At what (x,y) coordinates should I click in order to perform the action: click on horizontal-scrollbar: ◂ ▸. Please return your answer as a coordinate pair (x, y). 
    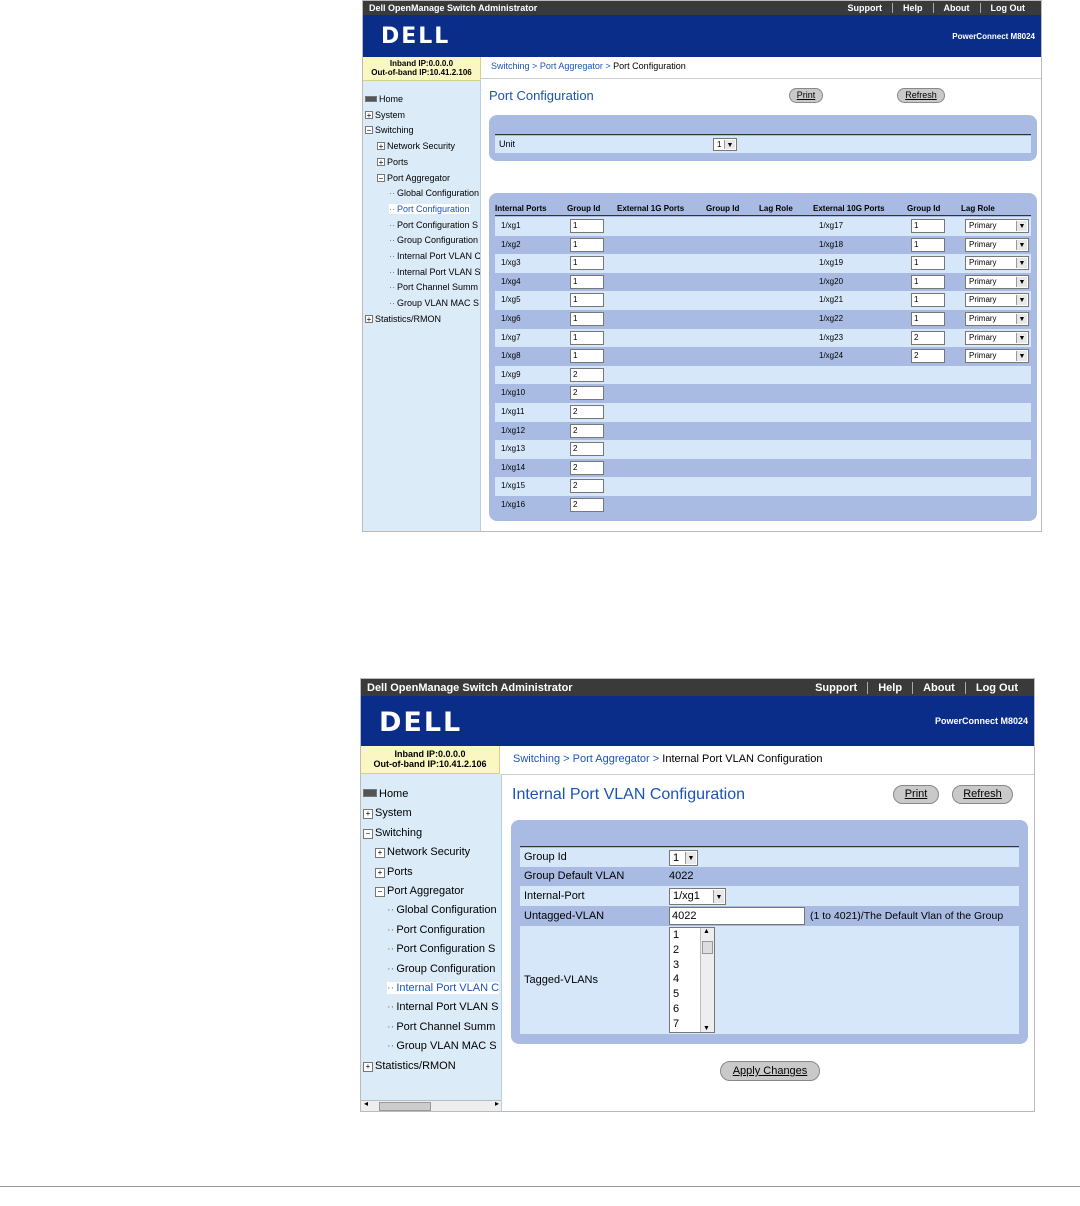
    Looking at the image, I should click on (431, 1105).